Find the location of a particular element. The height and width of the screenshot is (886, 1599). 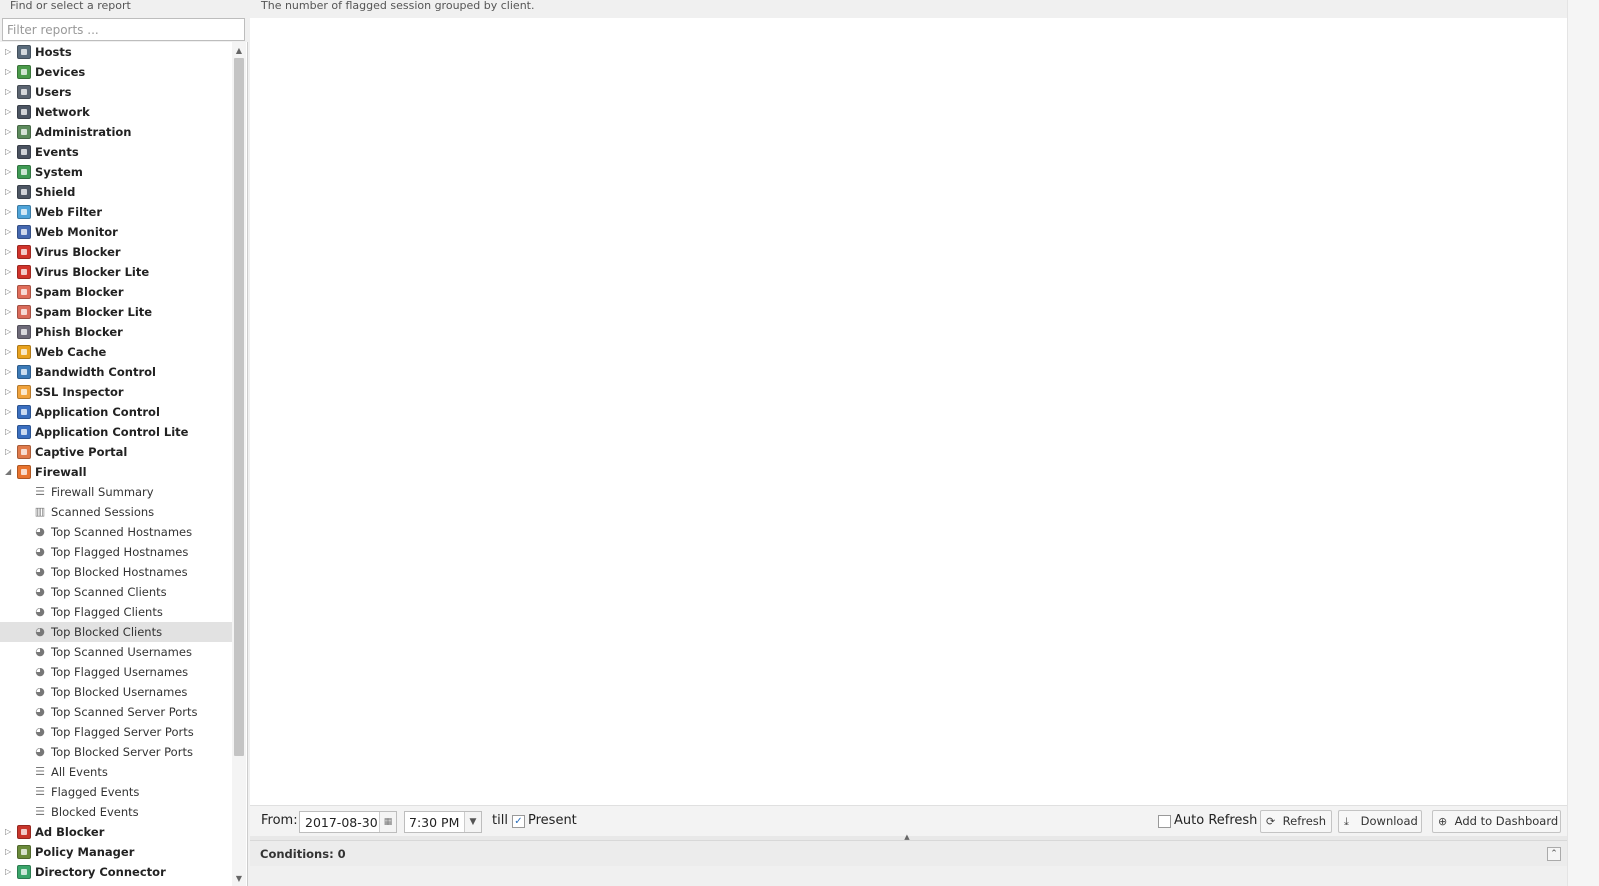

tree-category-bandwidth-control: ▷ Bandwidth Control is located at coordinates (116, 372).